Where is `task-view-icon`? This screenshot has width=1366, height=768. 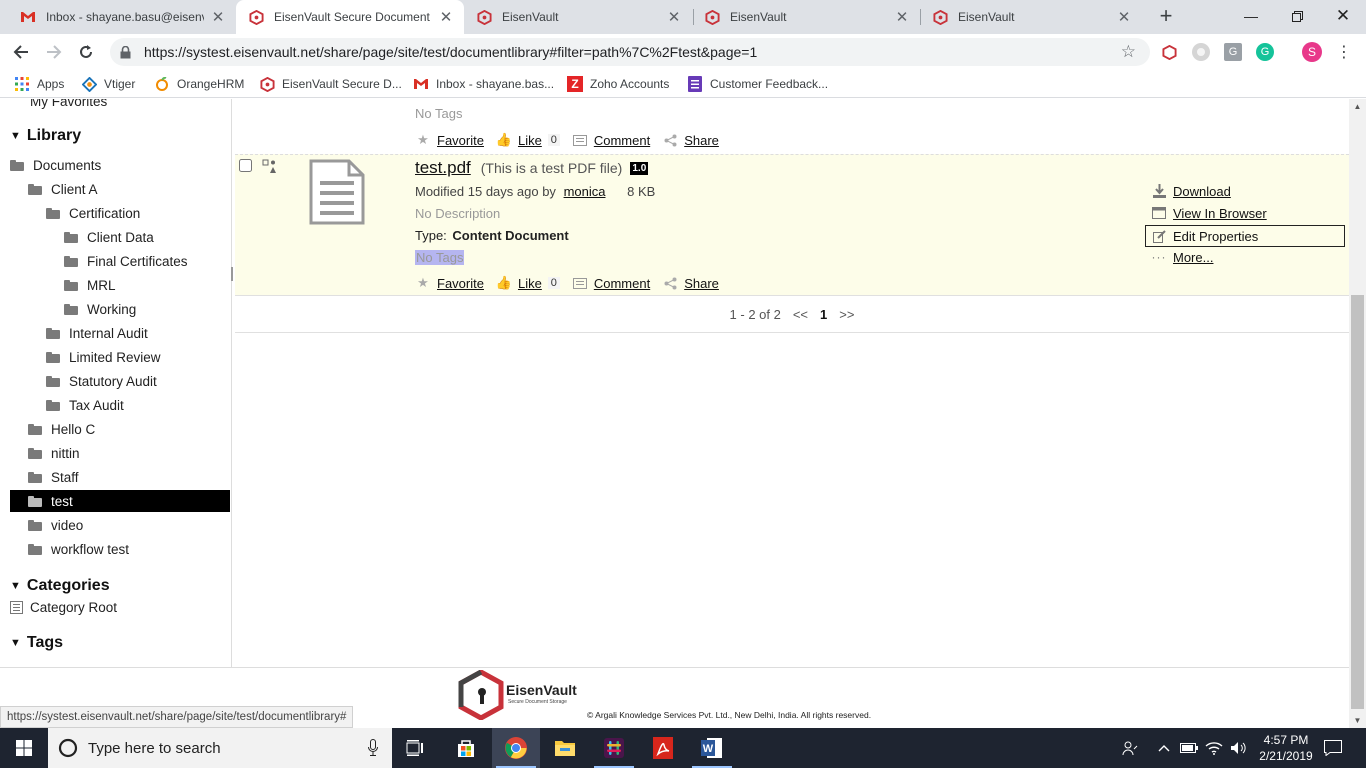 task-view-icon is located at coordinates (416, 748).